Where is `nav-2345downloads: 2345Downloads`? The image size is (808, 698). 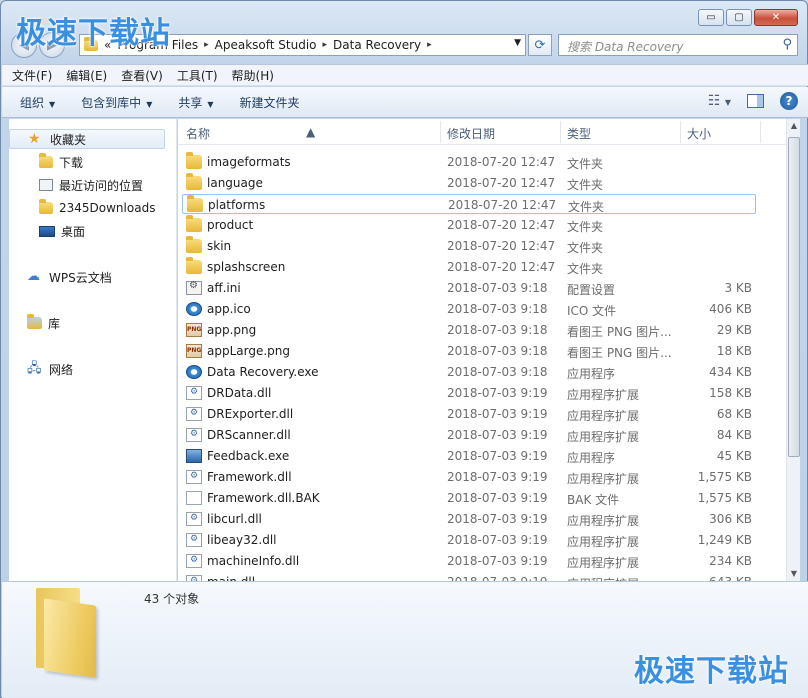
nav-2345downloads: 2345Downloads is located at coordinates (97, 208).